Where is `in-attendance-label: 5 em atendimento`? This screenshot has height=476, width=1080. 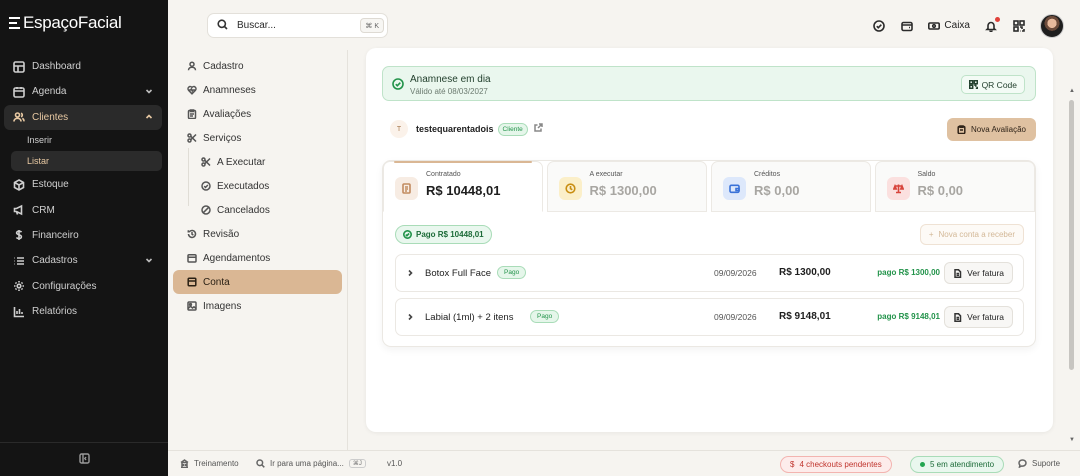
in-attendance-label: 5 em atendimento is located at coordinates (962, 464).